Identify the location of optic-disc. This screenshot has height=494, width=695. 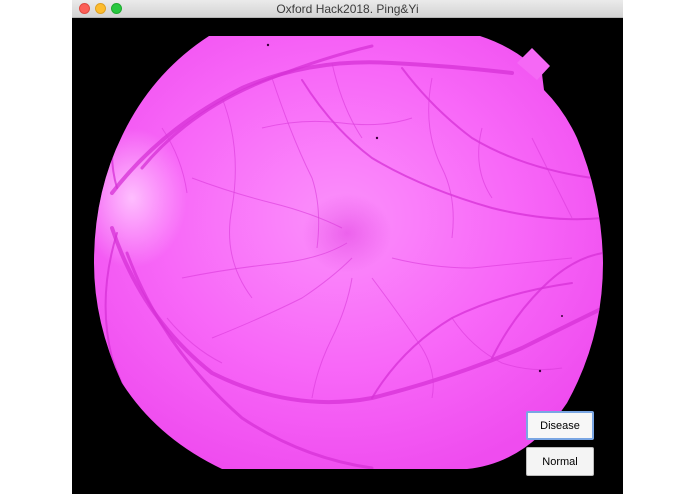
(140, 198).